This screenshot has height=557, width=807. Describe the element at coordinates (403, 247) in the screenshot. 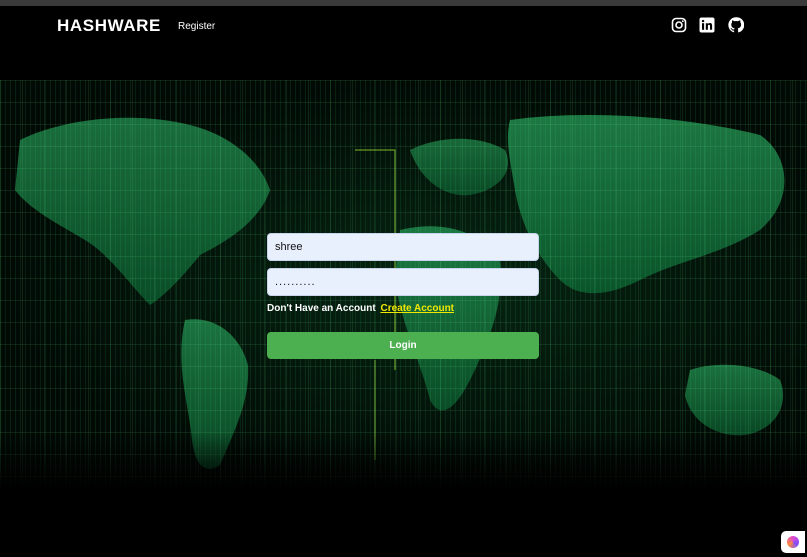

I see `username-input` at that location.